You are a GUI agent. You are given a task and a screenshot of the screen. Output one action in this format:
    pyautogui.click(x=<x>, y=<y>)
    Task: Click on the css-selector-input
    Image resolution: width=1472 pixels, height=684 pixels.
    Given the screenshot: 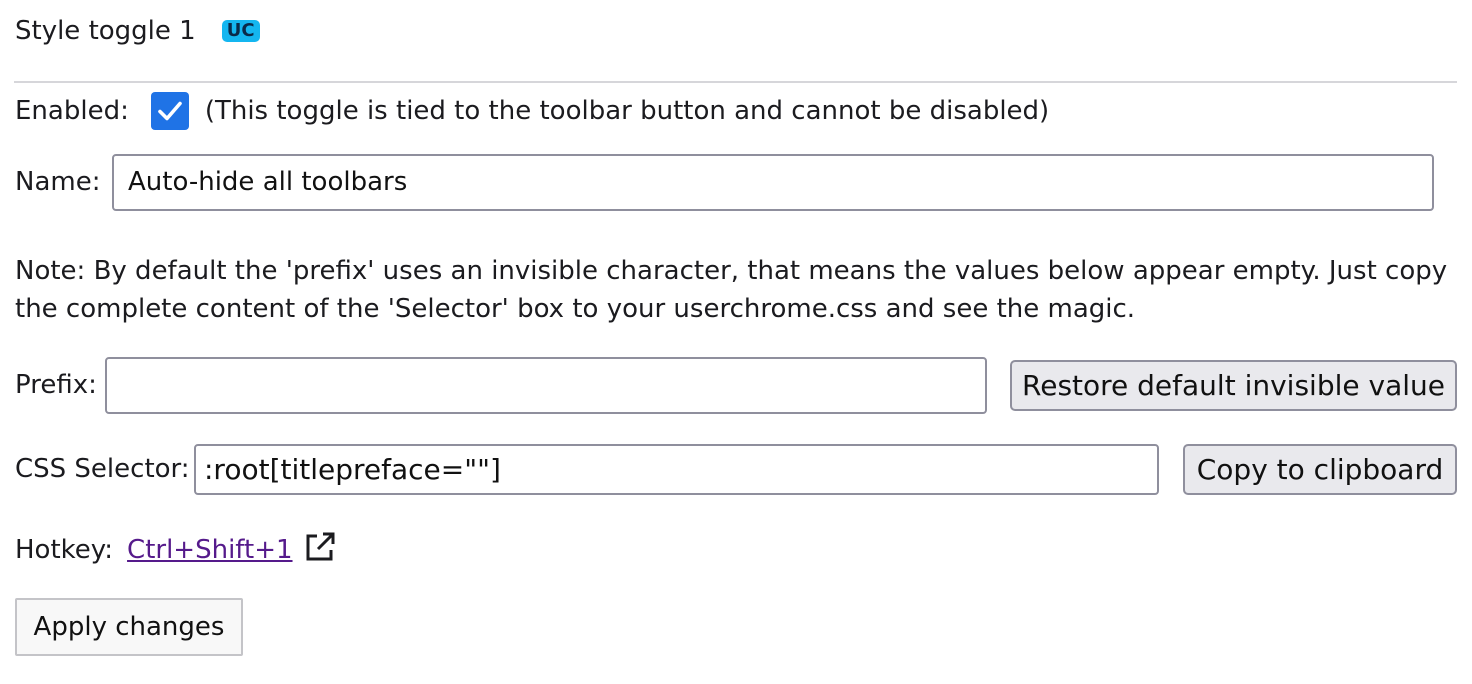 What is the action you would take?
    pyautogui.click(x=676, y=469)
    